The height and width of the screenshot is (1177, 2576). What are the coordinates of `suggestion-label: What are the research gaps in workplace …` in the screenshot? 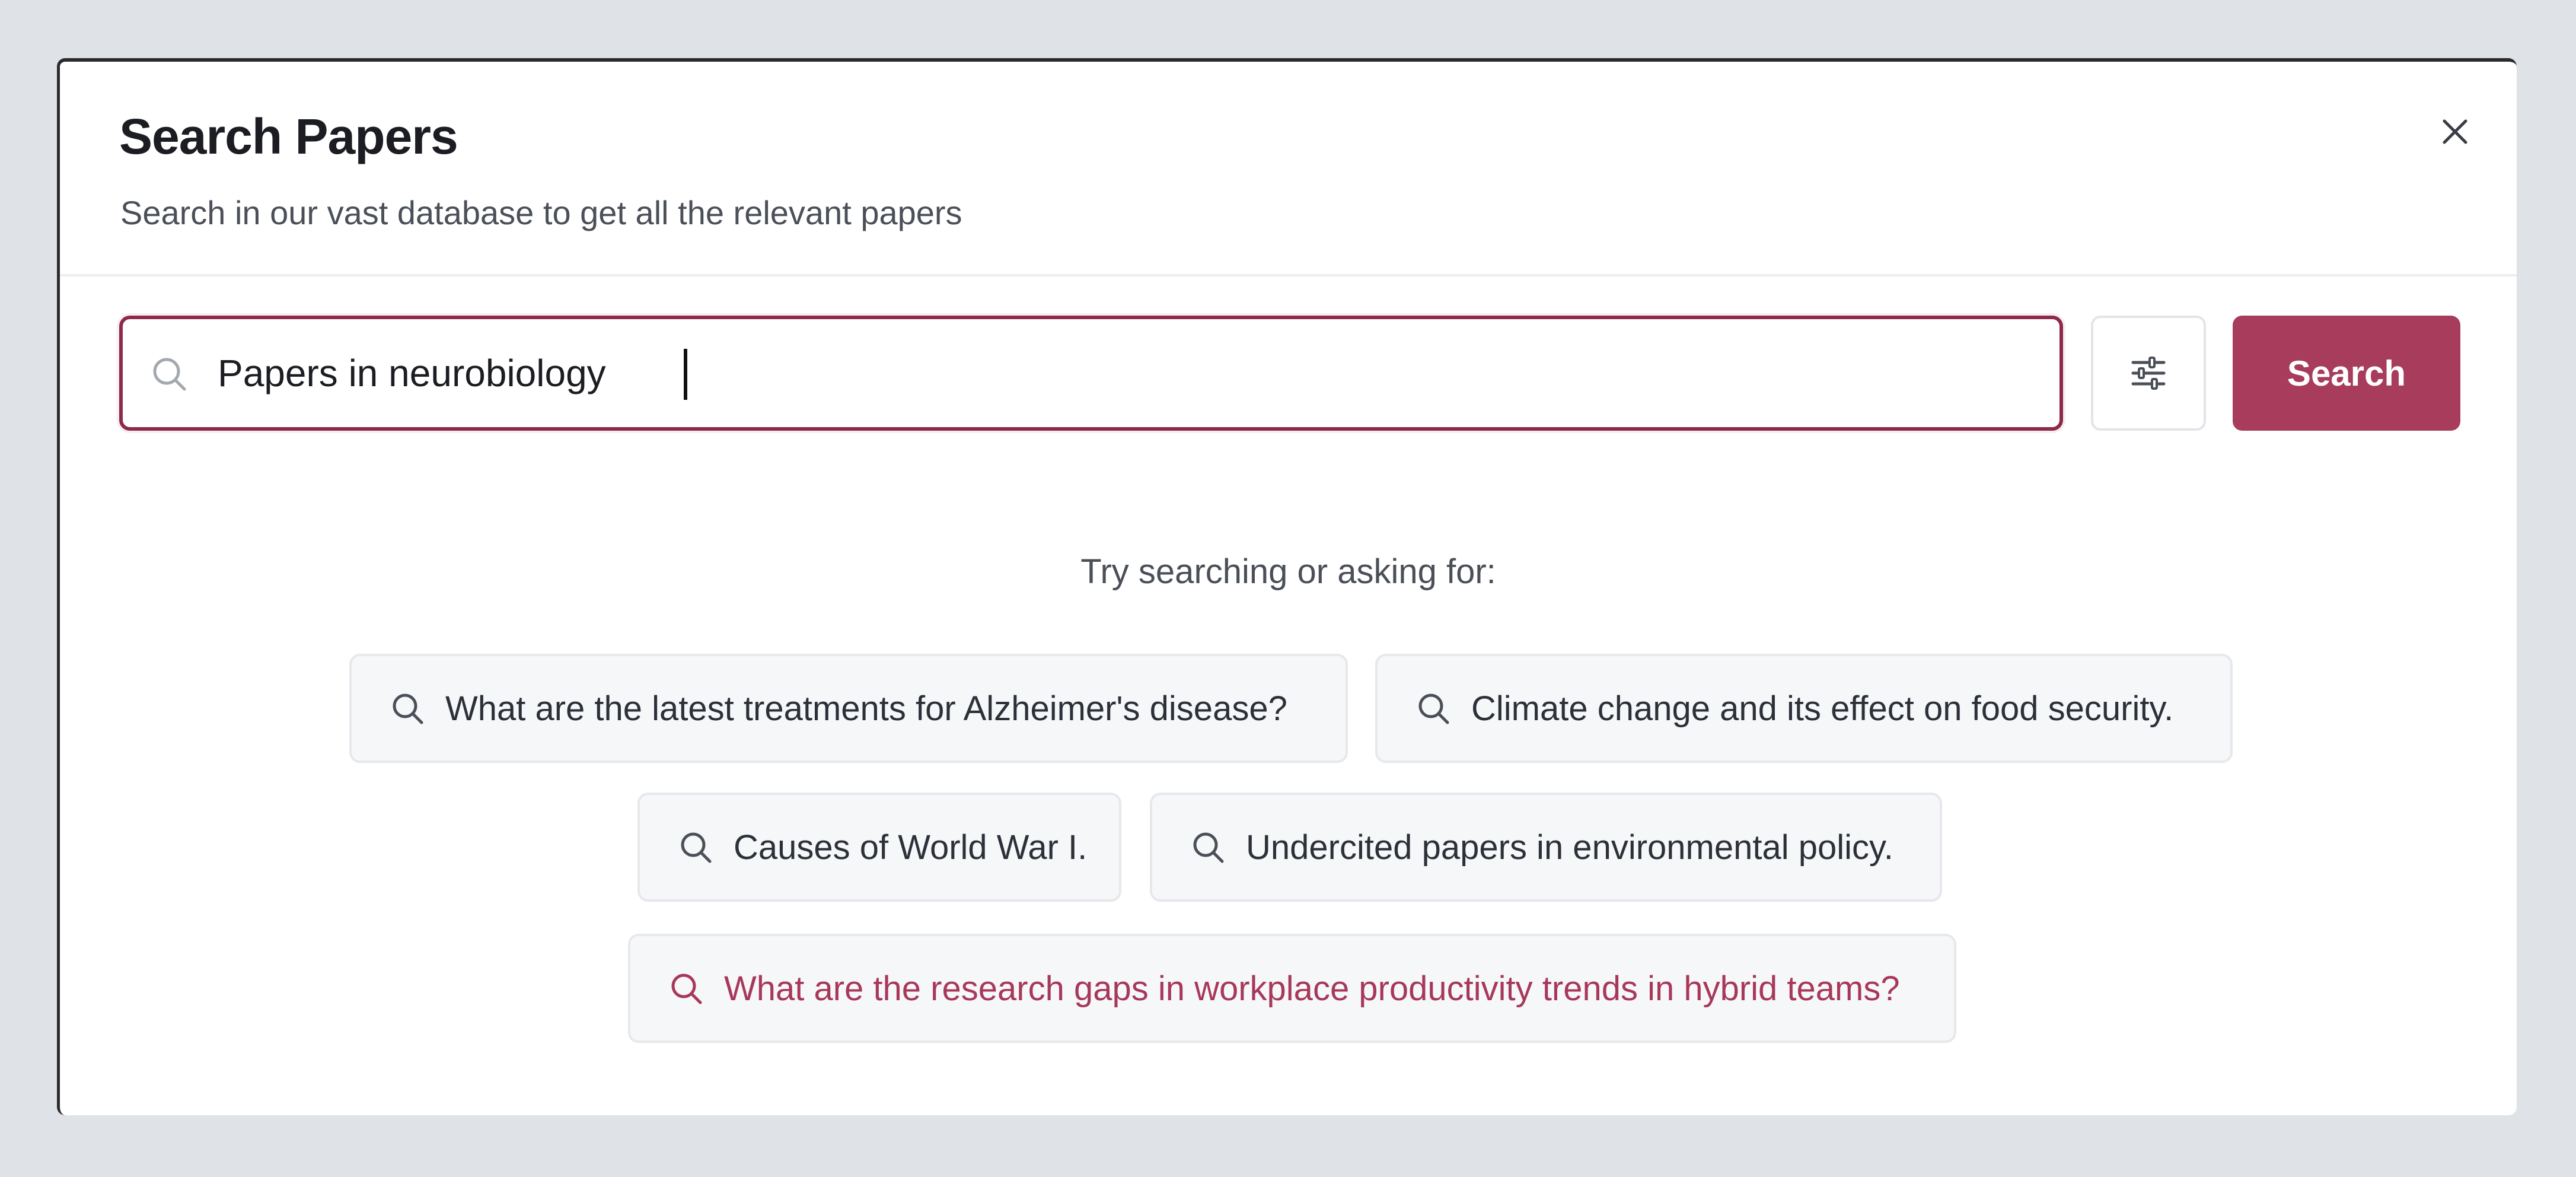 It's located at (1312, 988).